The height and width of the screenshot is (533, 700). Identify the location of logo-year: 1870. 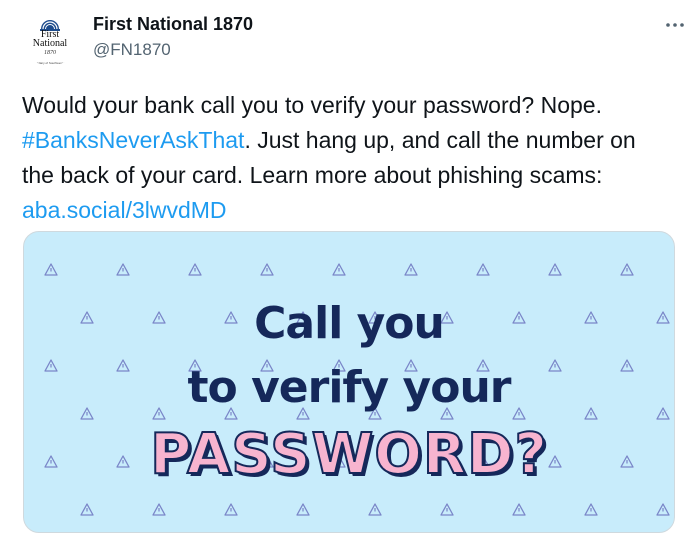
(50, 53).